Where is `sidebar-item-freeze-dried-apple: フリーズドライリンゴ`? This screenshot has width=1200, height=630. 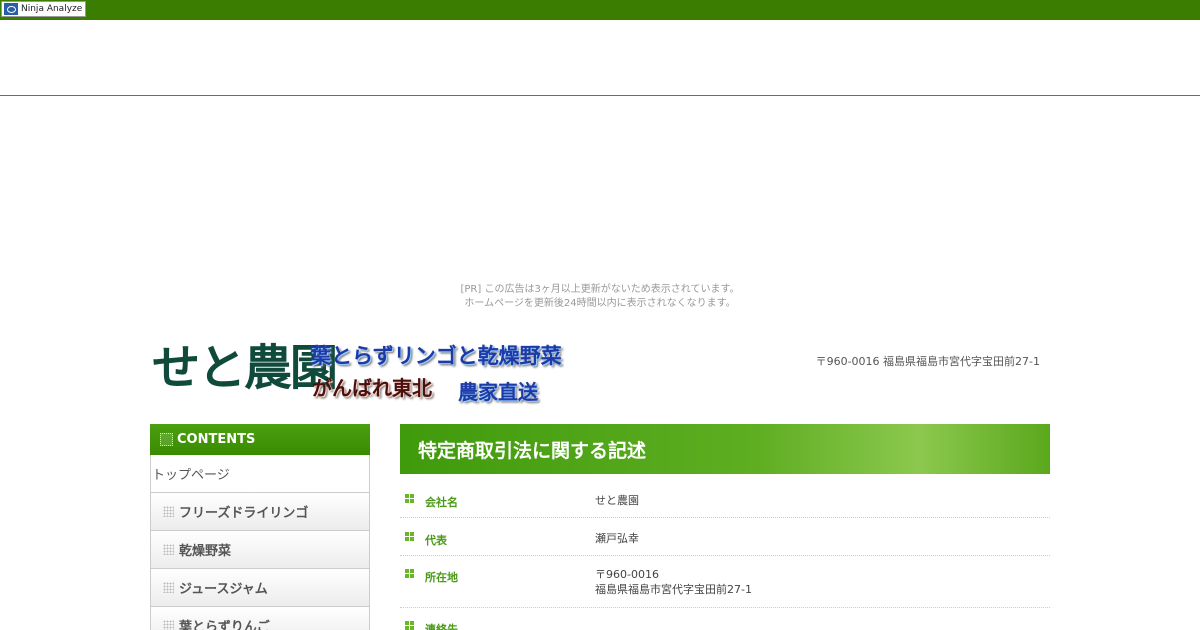 sidebar-item-freeze-dried-apple: フリーズドライリンゴ is located at coordinates (260, 512).